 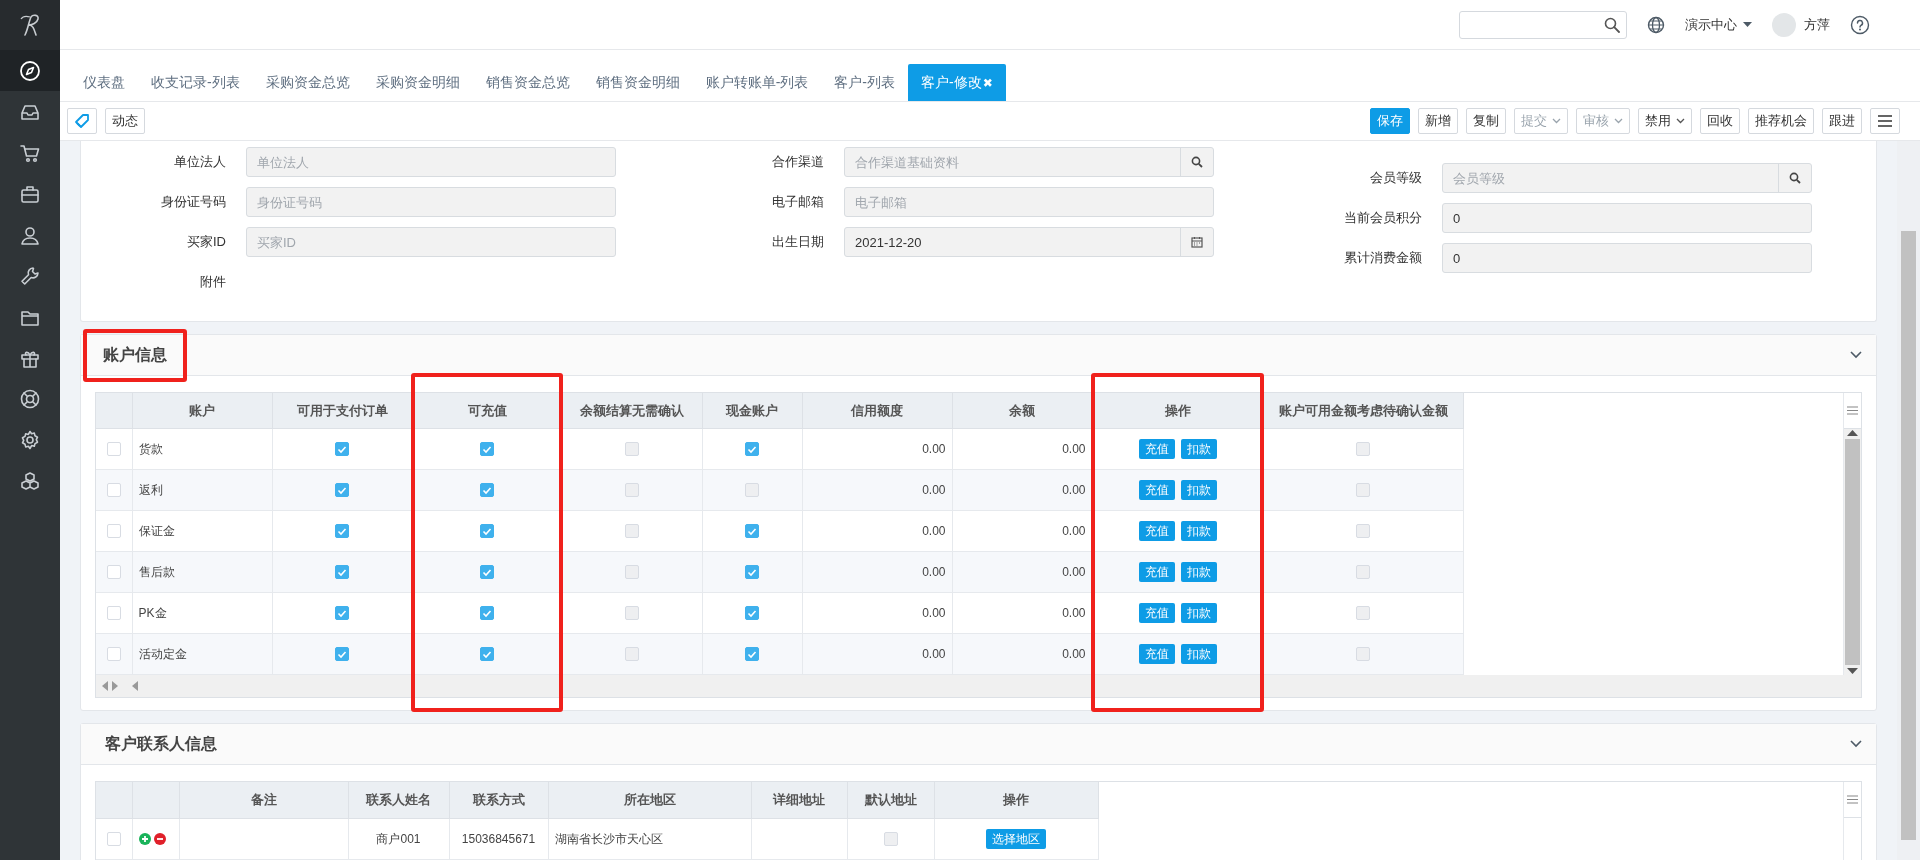 I want to click on tab: 收支记录-列表, so click(x=195, y=82).